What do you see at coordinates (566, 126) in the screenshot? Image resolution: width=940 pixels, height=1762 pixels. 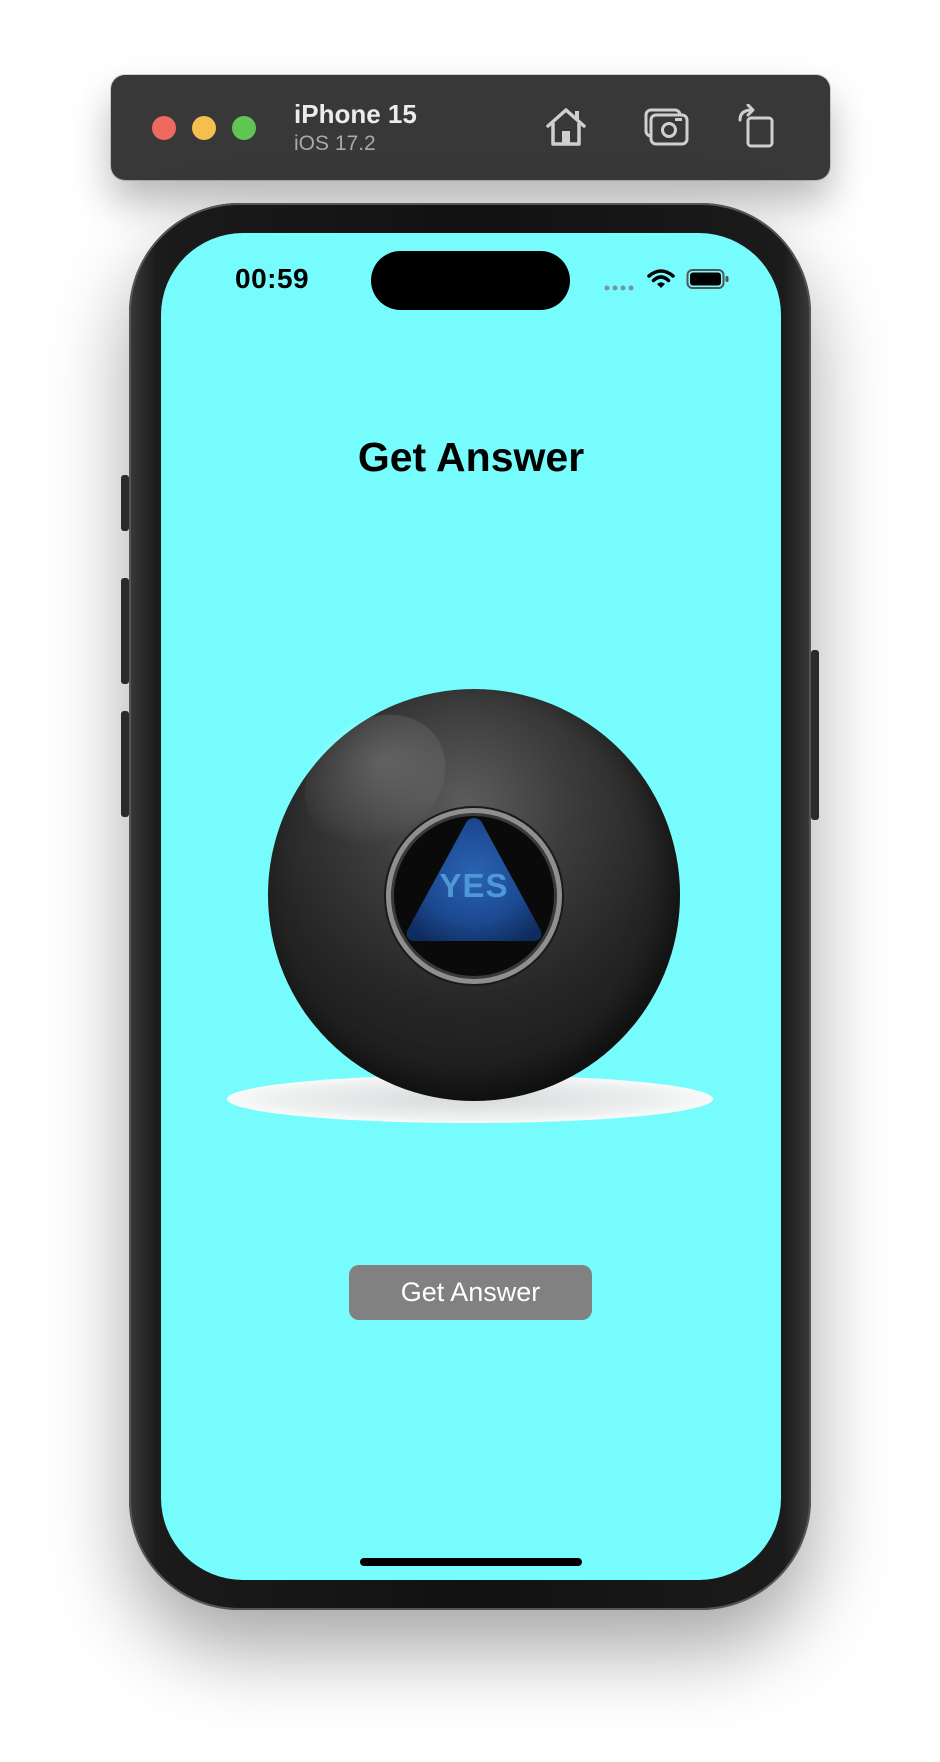 I see `home-icon` at bounding box center [566, 126].